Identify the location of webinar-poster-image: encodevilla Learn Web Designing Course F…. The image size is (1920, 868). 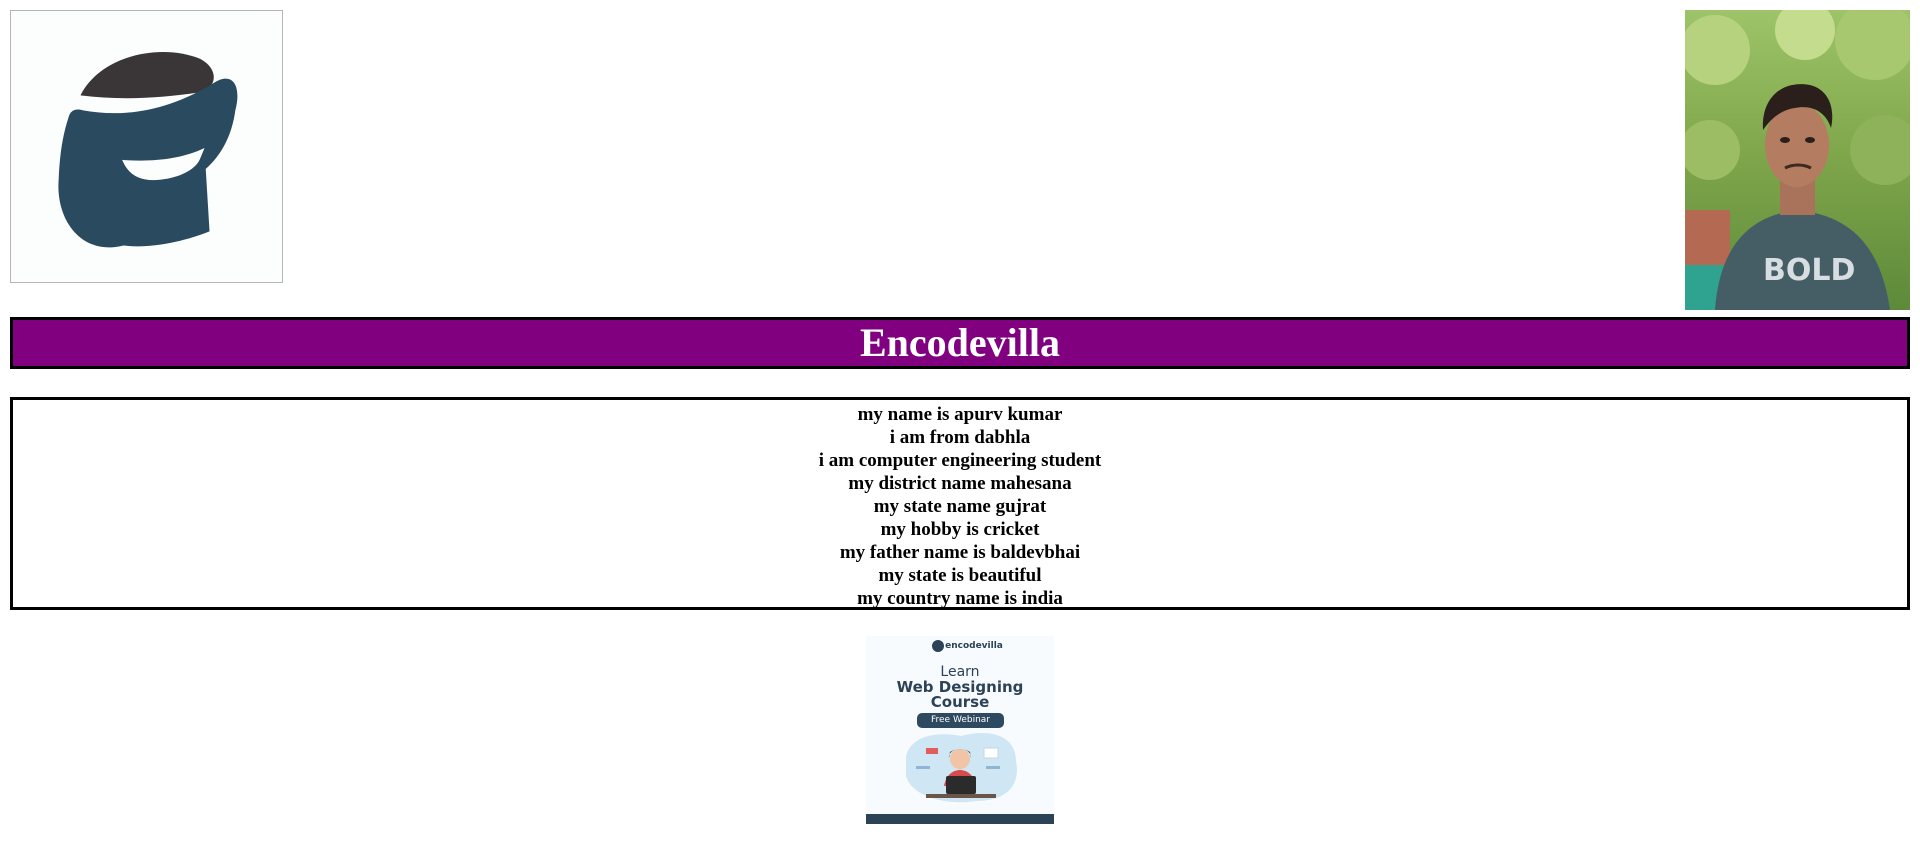
(960, 730).